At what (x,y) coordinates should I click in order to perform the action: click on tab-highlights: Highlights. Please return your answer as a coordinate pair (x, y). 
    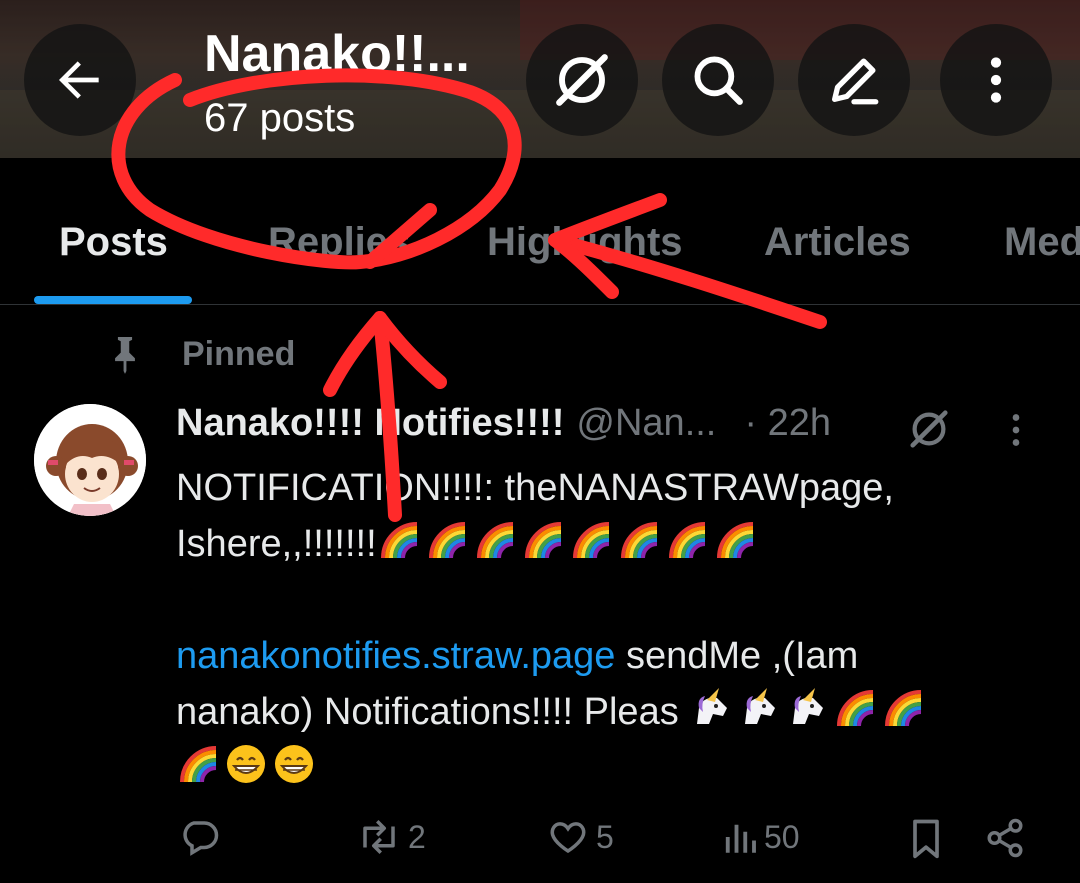
    Looking at the image, I should click on (585, 242).